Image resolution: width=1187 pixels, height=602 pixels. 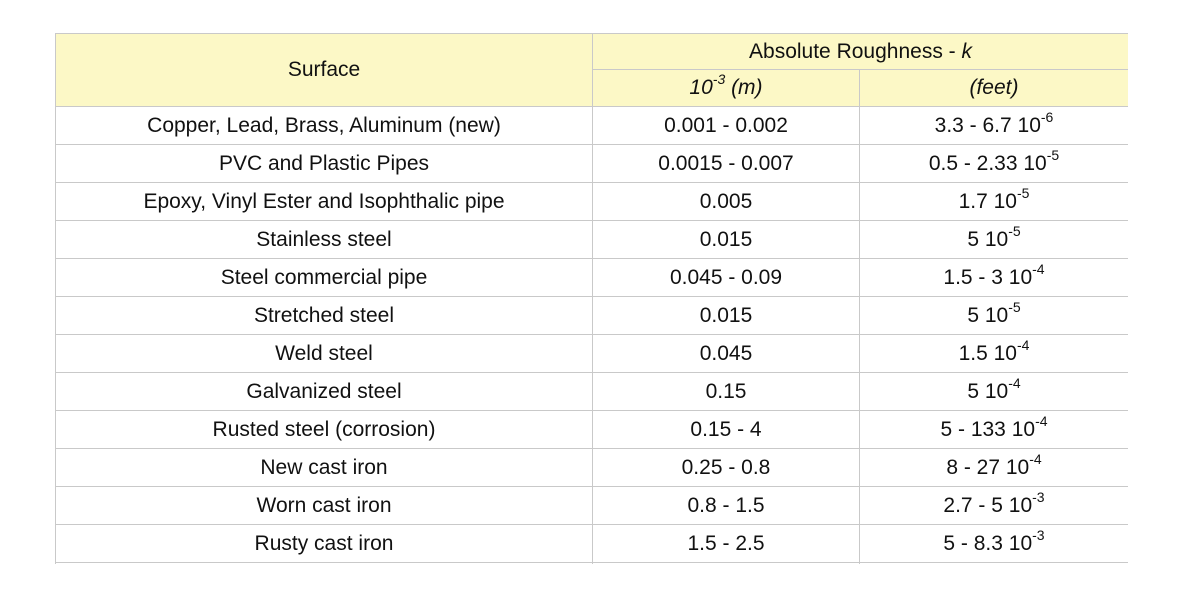 What do you see at coordinates (324, 429) in the screenshot?
I see `cell-surface: Rusted steel (corrosion)` at bounding box center [324, 429].